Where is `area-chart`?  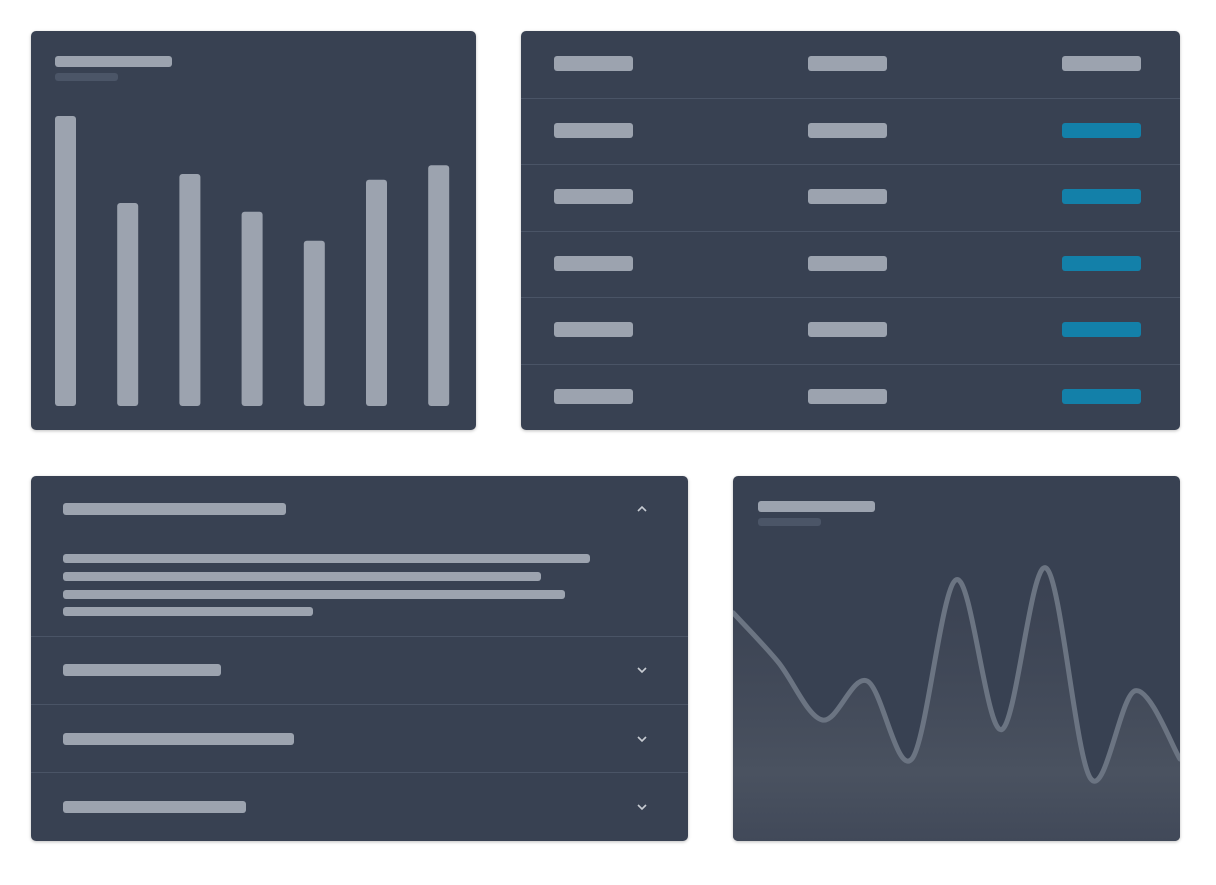 area-chart is located at coordinates (956, 703).